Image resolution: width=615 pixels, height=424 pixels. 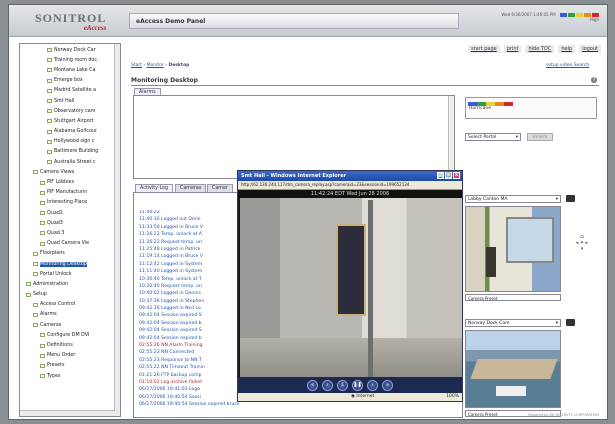 I want to click on breadcrumb: Start › Monitor › Desktop, so click(x=160, y=65).